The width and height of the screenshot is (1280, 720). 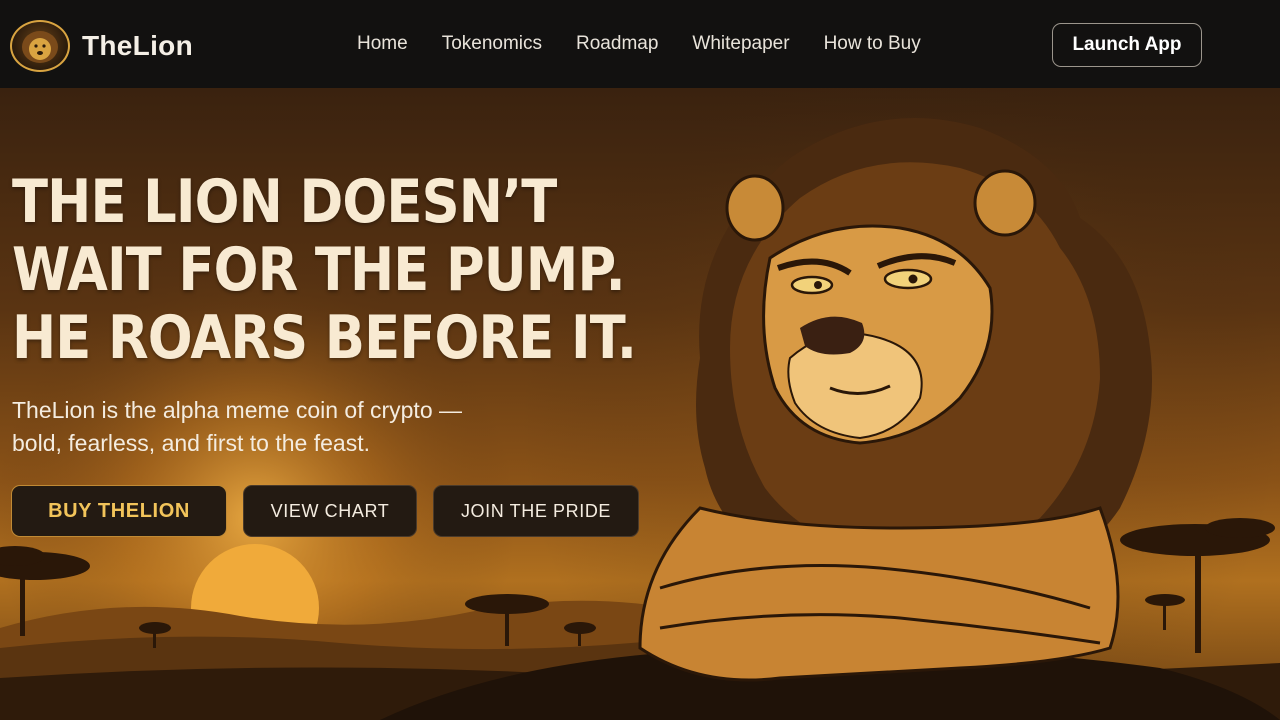 I want to click on headline-line-3: HE ROARS BEFORE IT., so click(x=324, y=338).